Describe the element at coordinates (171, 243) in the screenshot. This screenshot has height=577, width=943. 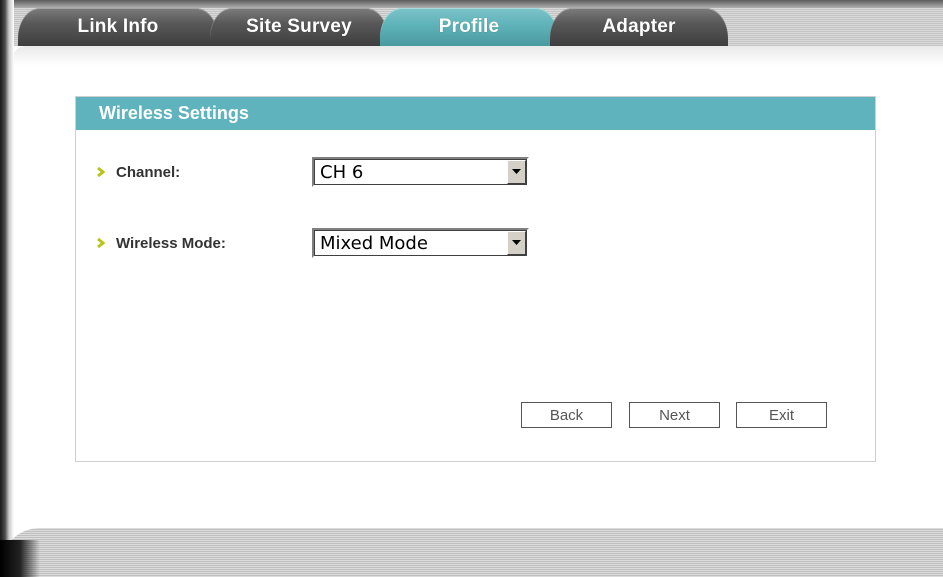
I see `wireless-mode-label: Wireless Mode:` at that location.